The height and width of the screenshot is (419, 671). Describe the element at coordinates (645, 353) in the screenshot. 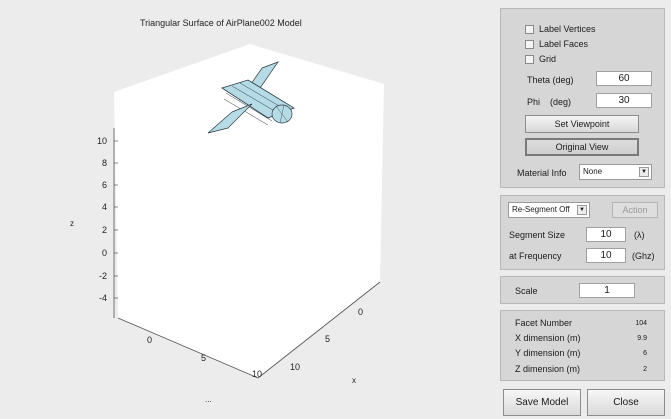

I see `y-dimension-value: 6` at that location.